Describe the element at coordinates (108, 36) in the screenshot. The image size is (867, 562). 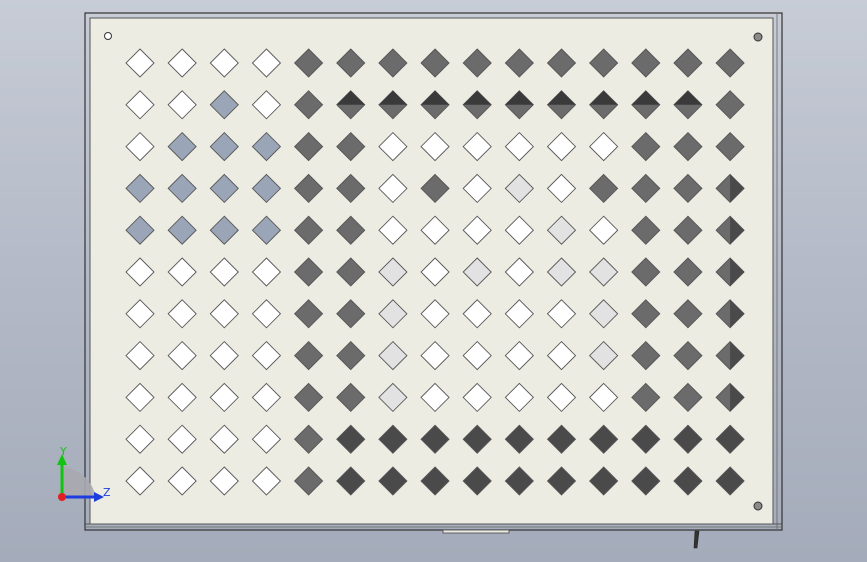
I see `mounting-hole-top-left` at that location.